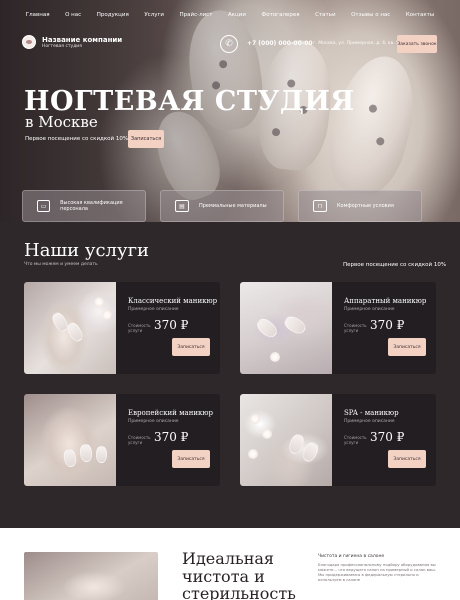  I want to click on feature-materials: ▤ Премиальные материалы, so click(222, 206).